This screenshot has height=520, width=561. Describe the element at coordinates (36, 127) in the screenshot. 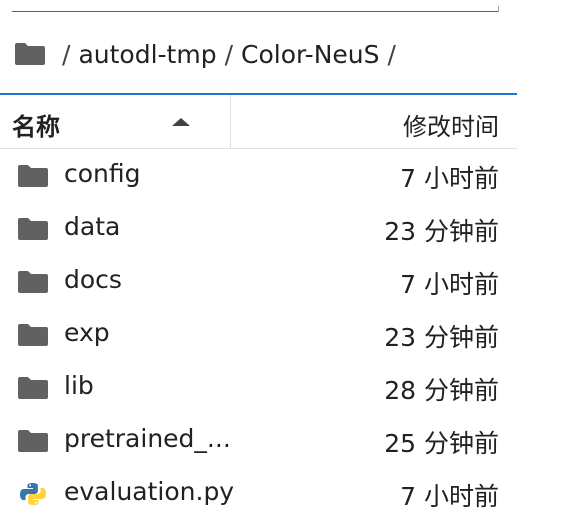

I see `column-header-name-label: 名称` at that location.